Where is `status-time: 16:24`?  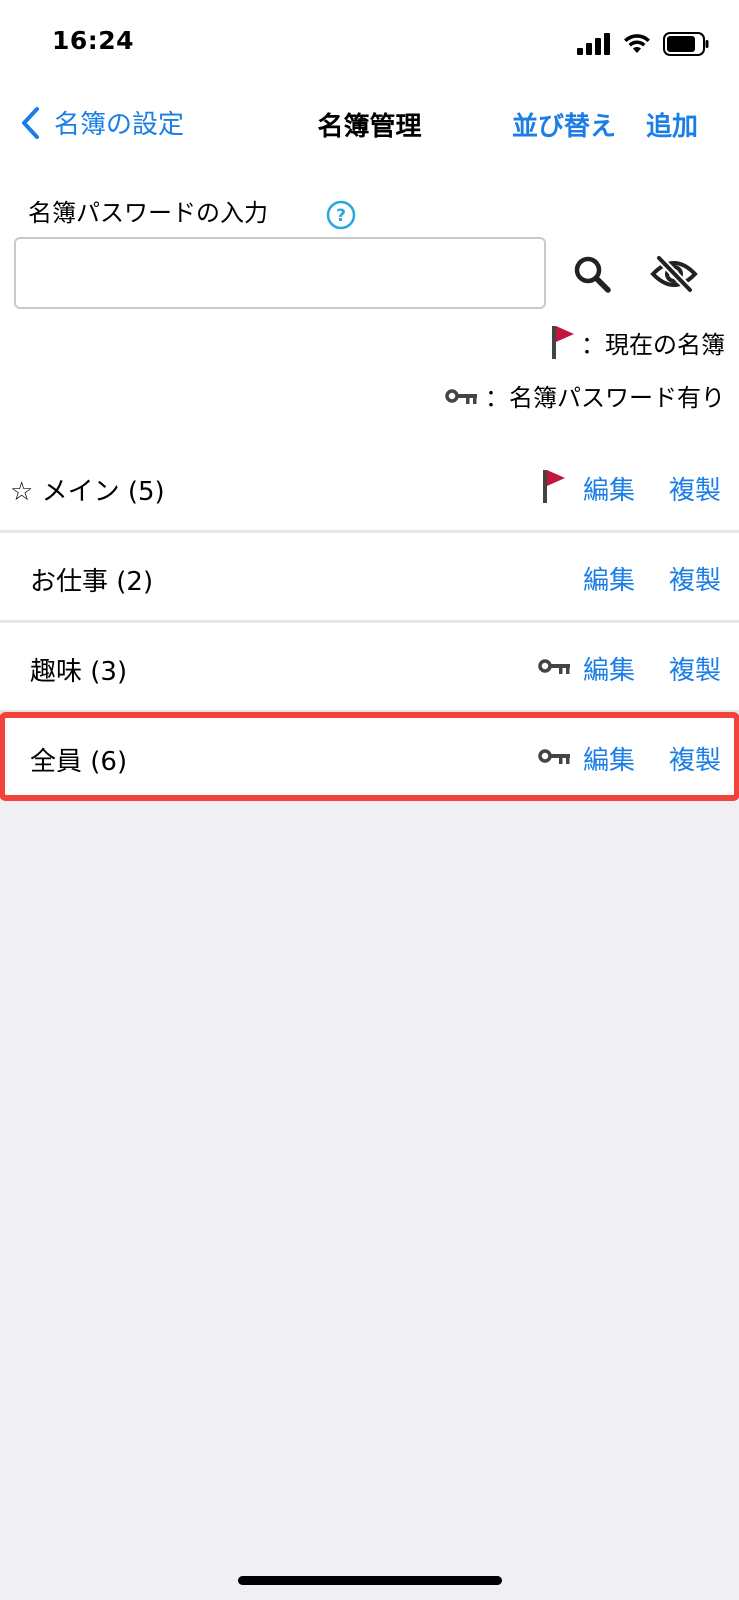
status-time: 16:24 is located at coordinates (93, 40).